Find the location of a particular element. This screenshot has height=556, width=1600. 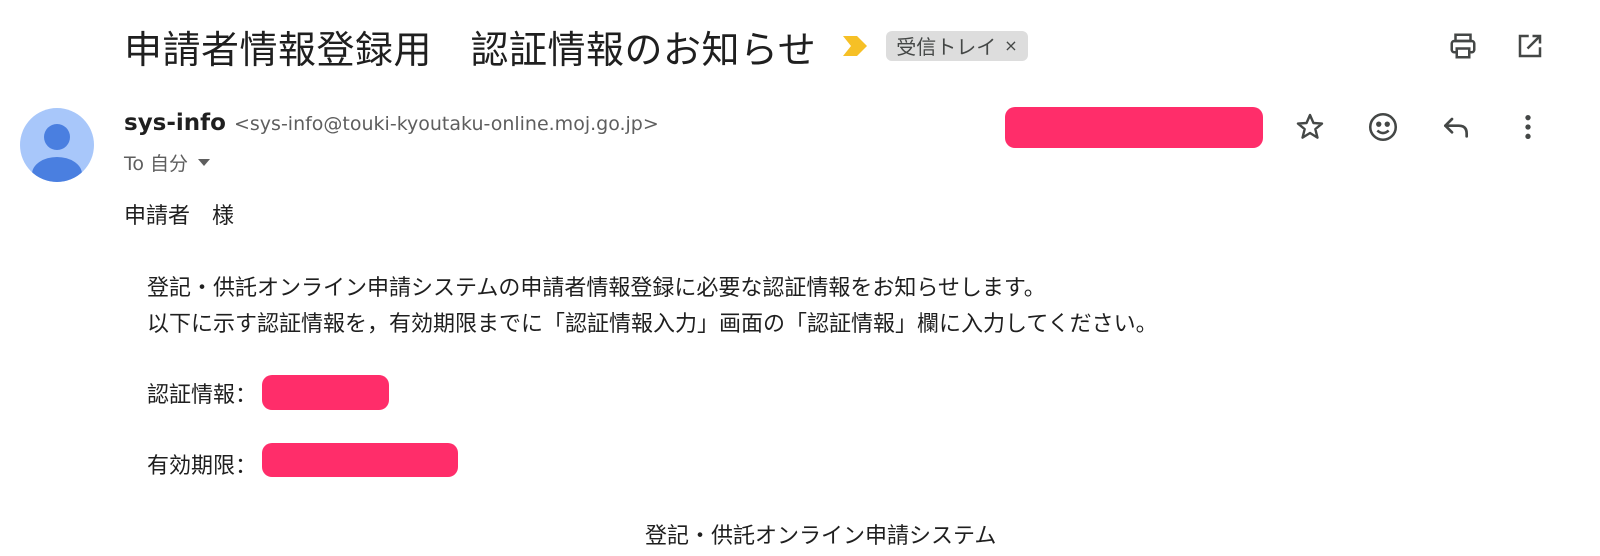

star-icon is located at coordinates (1310, 127).